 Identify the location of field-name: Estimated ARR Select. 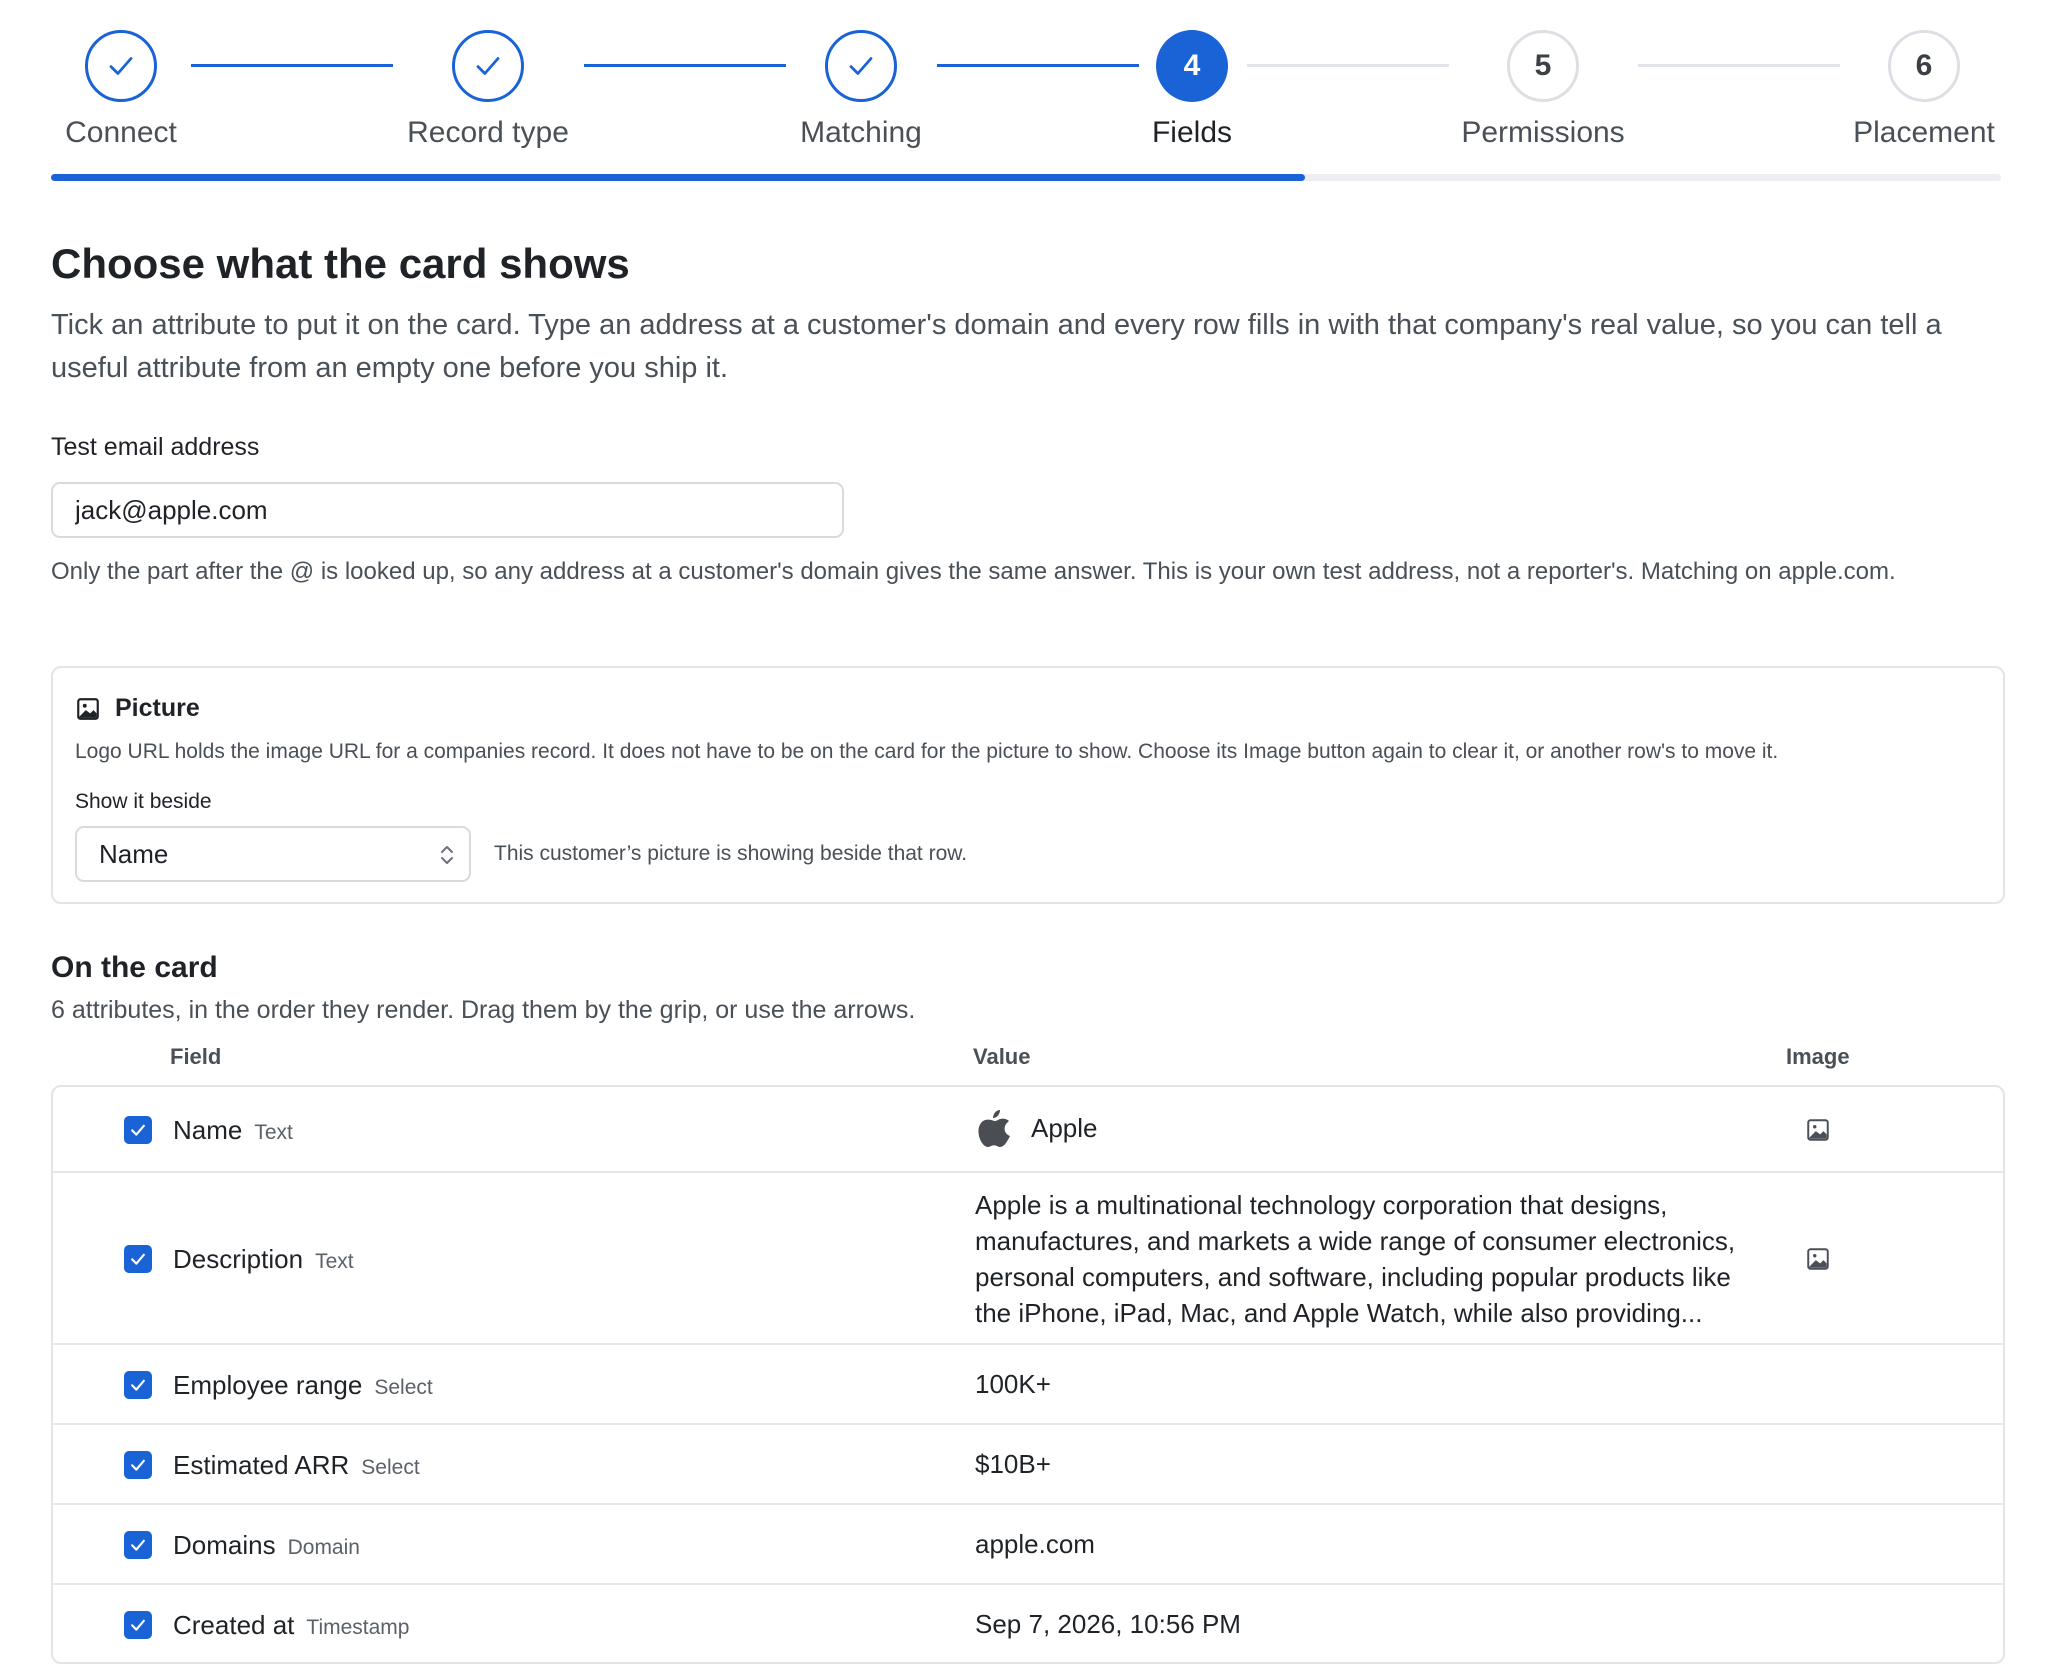
(296, 1465).